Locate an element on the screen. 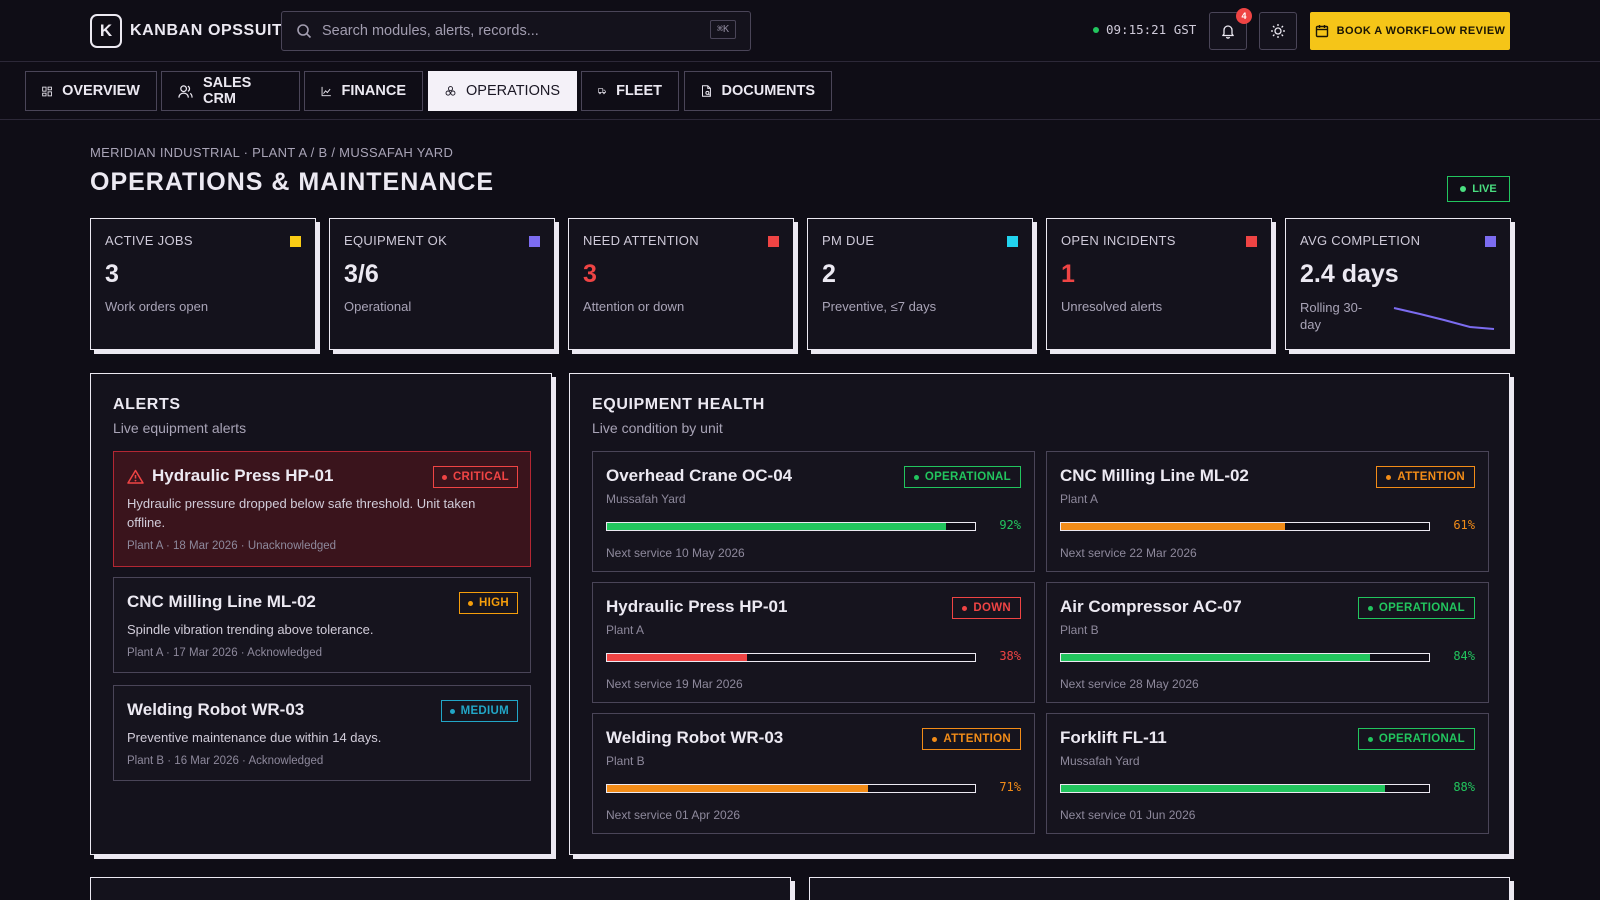 This screenshot has height=900, width=1600. tab-fleet: FLEET is located at coordinates (630, 91).